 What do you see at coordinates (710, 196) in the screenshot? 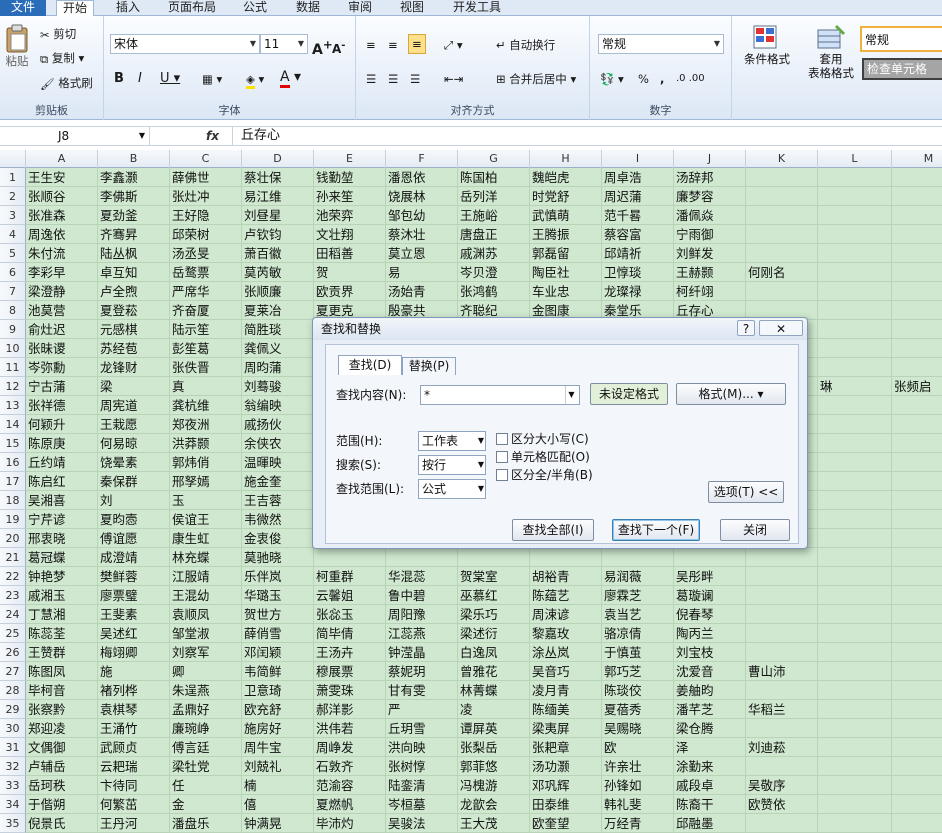
I see `cell: 廉梦容` at bounding box center [710, 196].